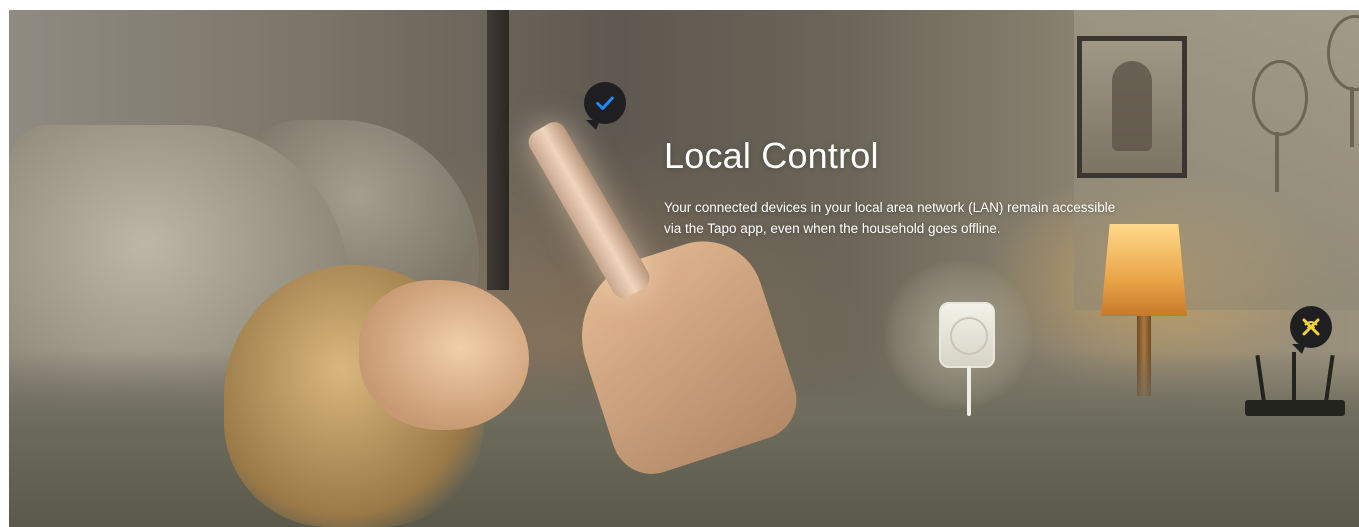  Describe the element at coordinates (589, 210) in the screenshot. I see `smartphone` at that location.